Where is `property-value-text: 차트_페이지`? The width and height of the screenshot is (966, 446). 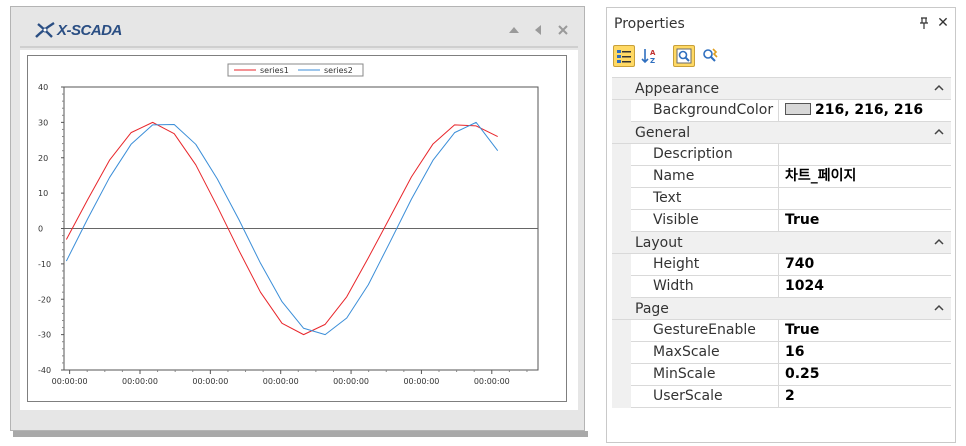 property-value-text: 차트_페이지 is located at coordinates (821, 176).